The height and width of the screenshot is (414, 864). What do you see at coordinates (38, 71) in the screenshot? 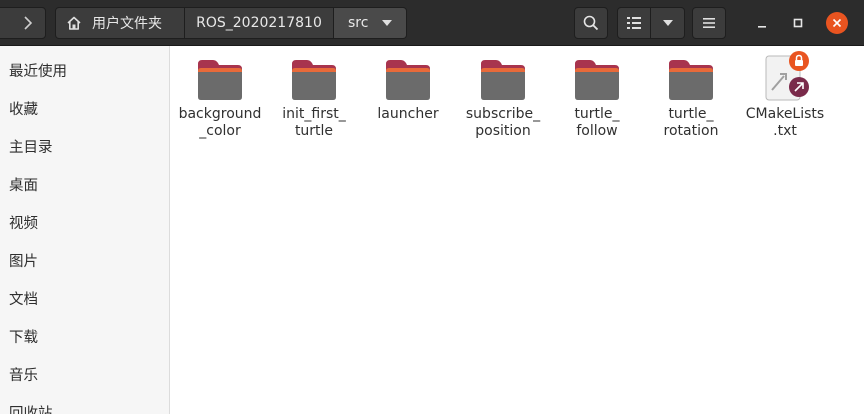
I see `sidebar-item-label: 最近使用` at bounding box center [38, 71].